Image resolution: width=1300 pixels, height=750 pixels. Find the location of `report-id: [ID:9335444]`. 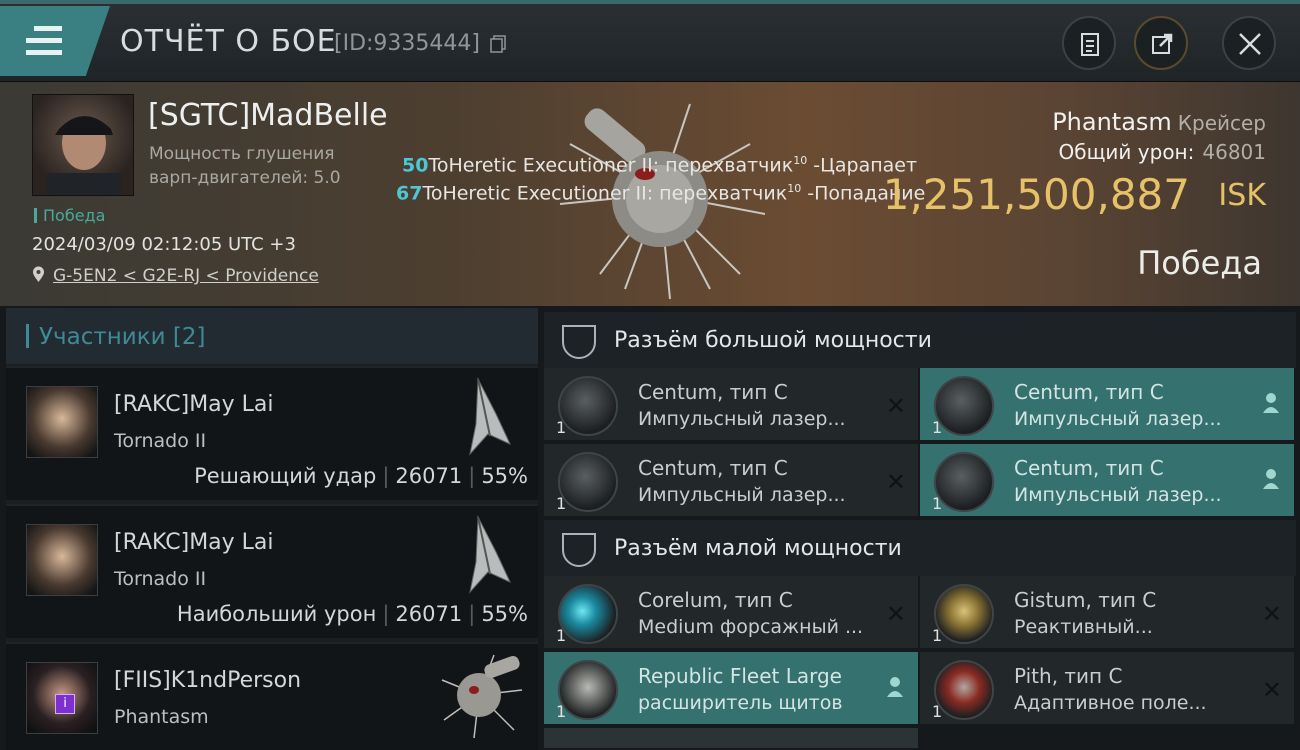

report-id: [ID:9335444] is located at coordinates (407, 43).